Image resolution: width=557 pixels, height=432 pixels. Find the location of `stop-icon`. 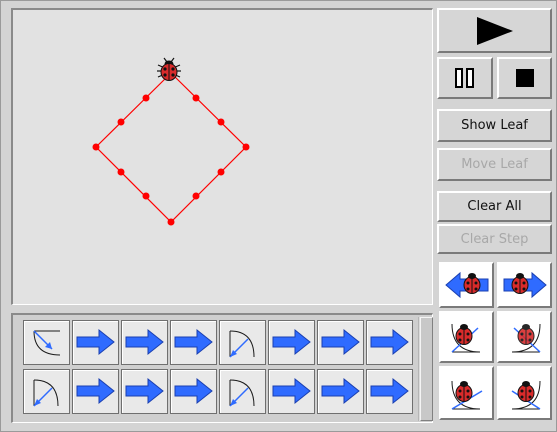

stop-icon is located at coordinates (524, 78).